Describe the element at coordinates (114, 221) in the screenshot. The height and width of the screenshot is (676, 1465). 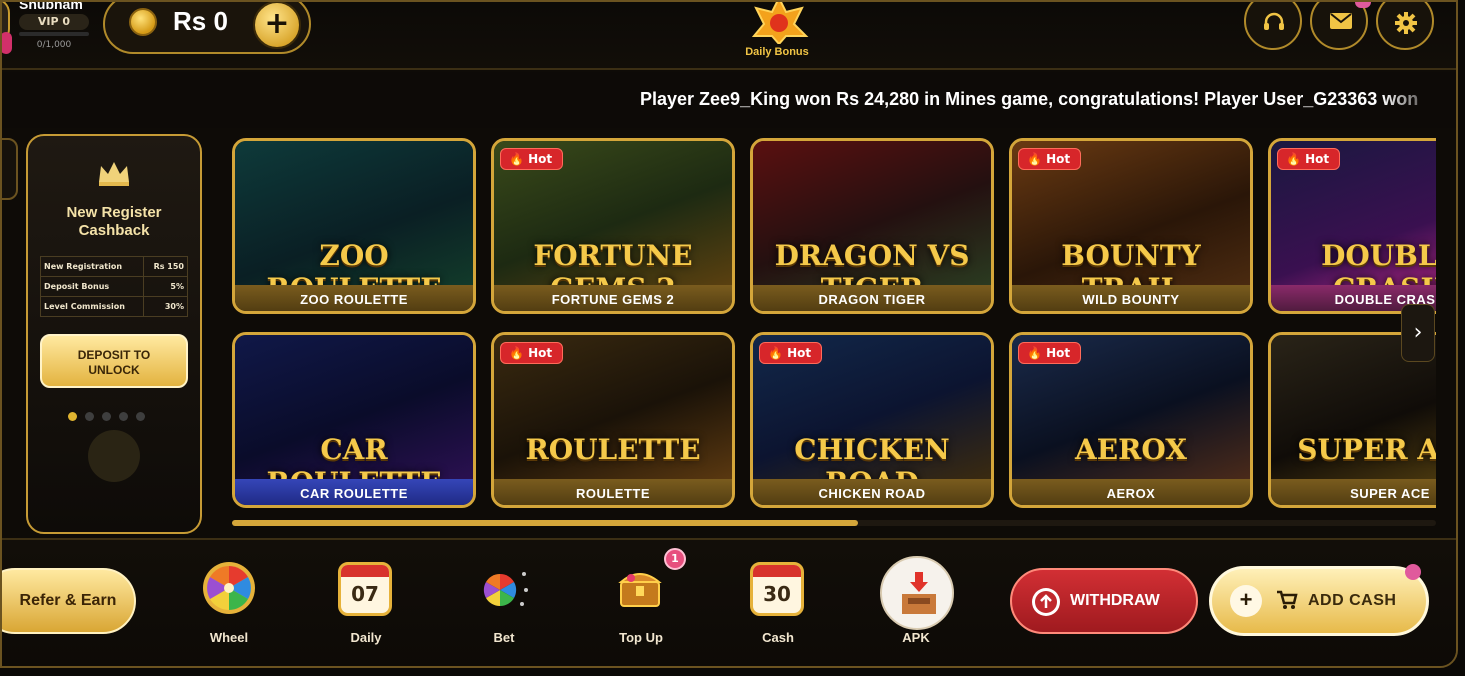
I see `promo-title: New Register Cashback` at that location.